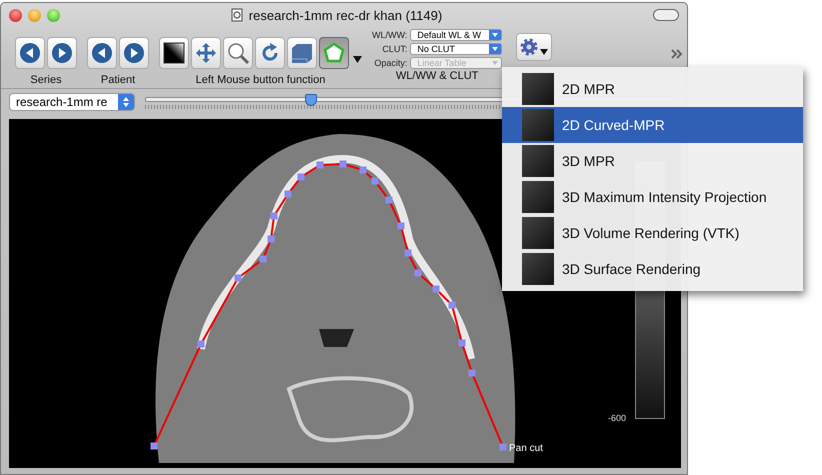 The width and height of the screenshot is (822, 475). Describe the element at coordinates (677, 54) in the screenshot. I see `overflow-chevron-icon` at that location.